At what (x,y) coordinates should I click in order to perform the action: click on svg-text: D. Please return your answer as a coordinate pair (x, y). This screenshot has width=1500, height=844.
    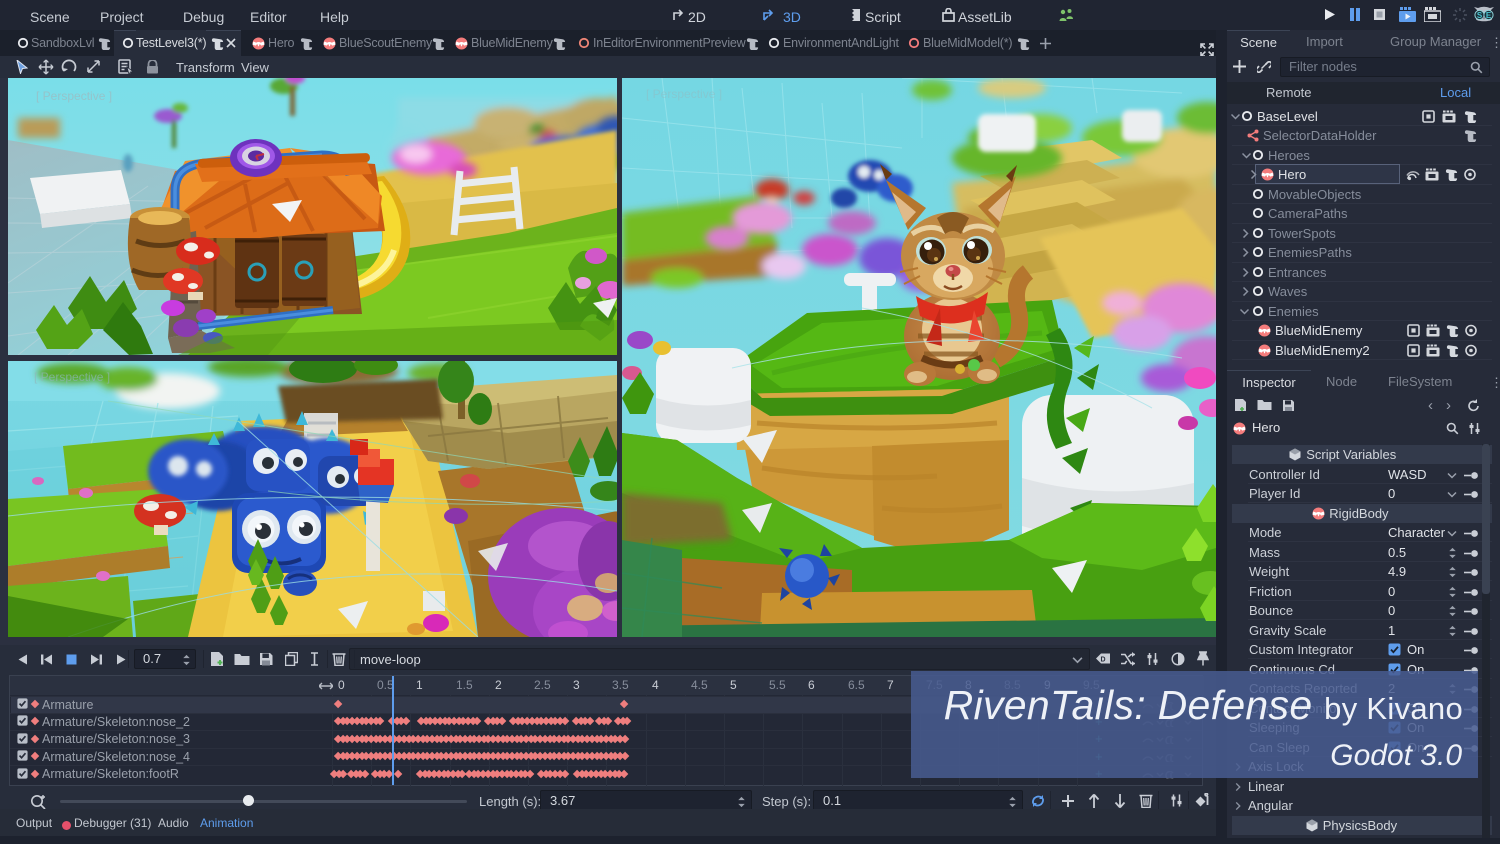
    Looking at the image, I should click on (1102, 660).